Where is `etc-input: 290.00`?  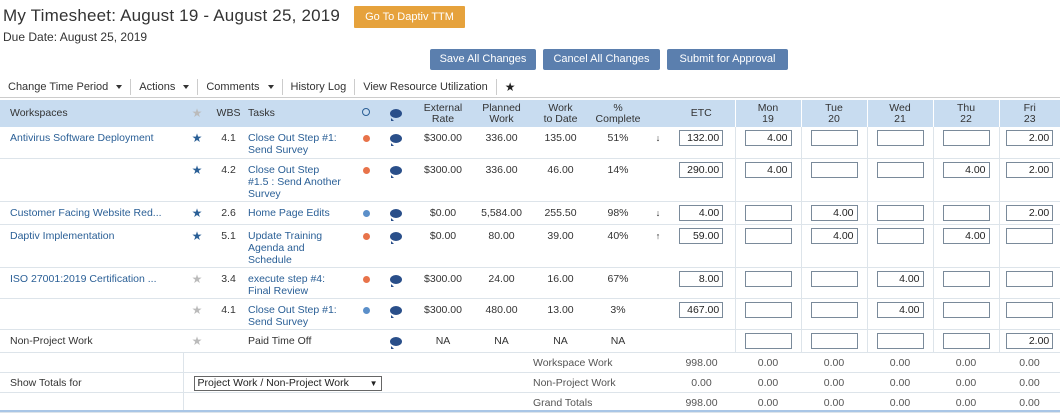
etc-input: 290.00 is located at coordinates (701, 169).